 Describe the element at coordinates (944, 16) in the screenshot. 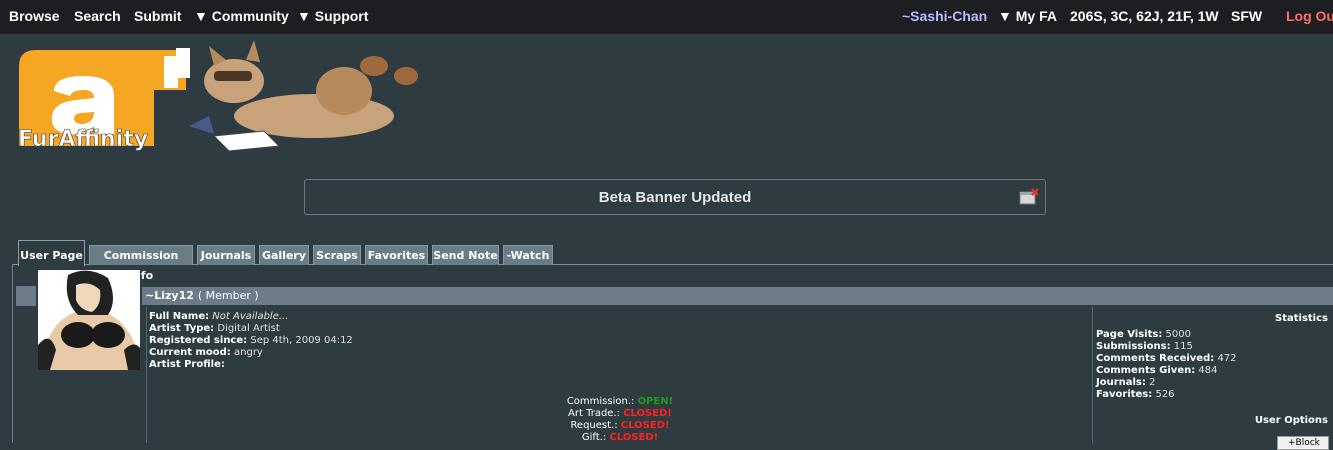

I see `nav-username: ~Sashi-Chan` at that location.